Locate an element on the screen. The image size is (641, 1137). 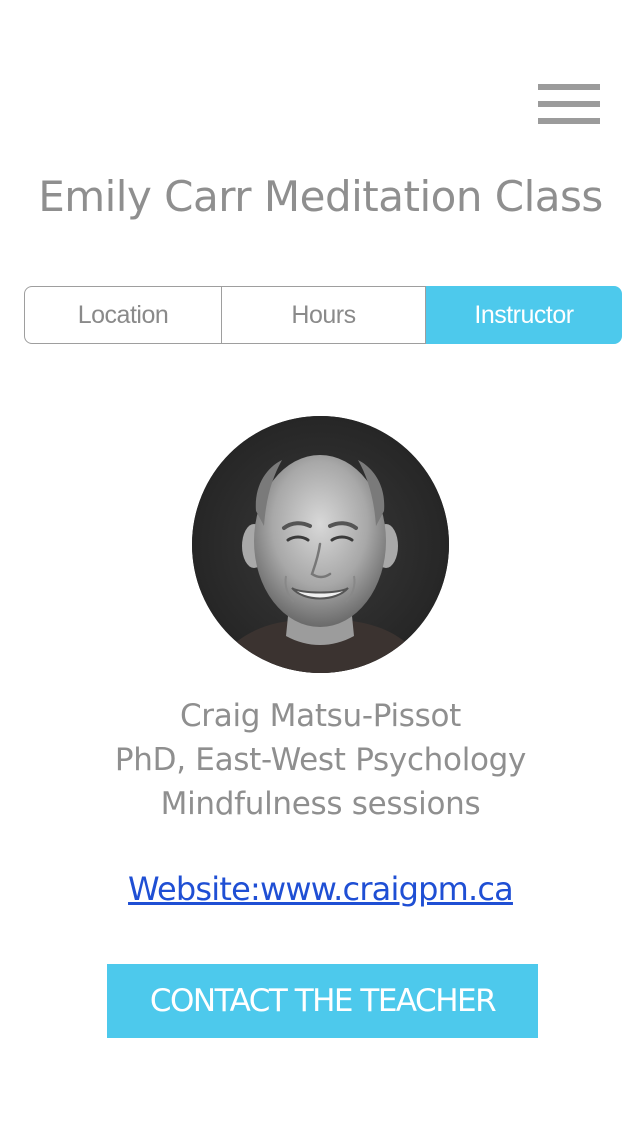
segmented-tabs: Location Hours Instructor is located at coordinates (323, 315).